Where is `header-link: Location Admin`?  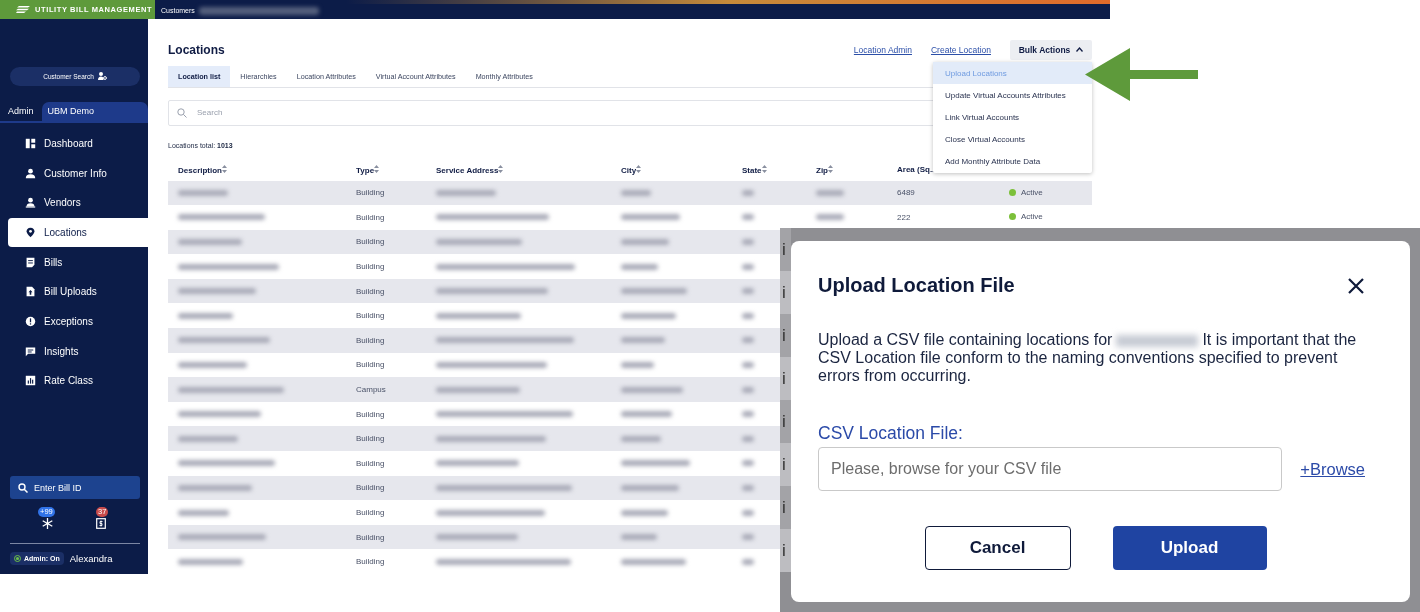 header-link: Location Admin is located at coordinates (882, 49).